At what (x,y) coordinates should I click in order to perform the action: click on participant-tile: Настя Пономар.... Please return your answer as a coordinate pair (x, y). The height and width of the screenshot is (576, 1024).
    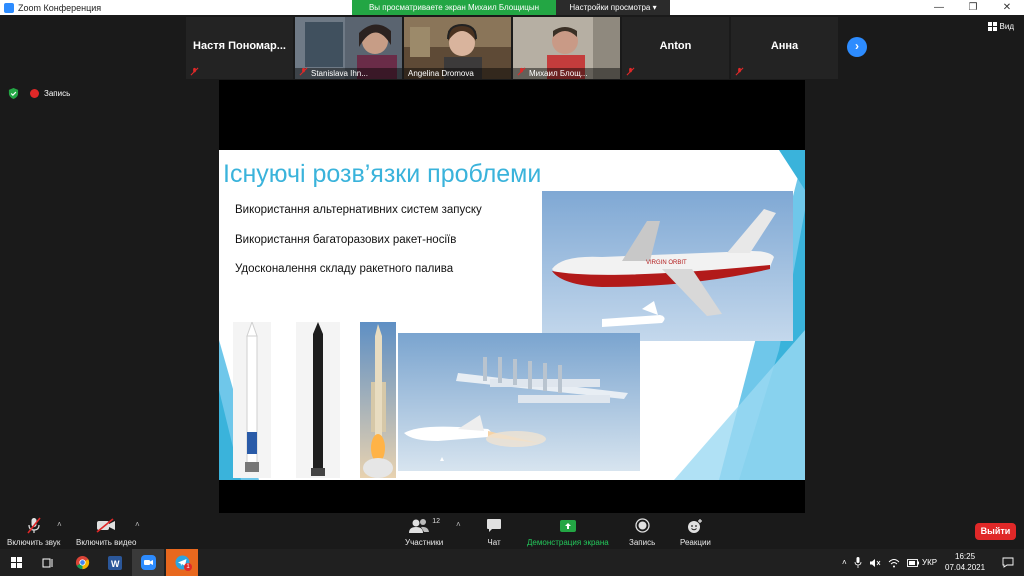
    Looking at the image, I should click on (239, 48).